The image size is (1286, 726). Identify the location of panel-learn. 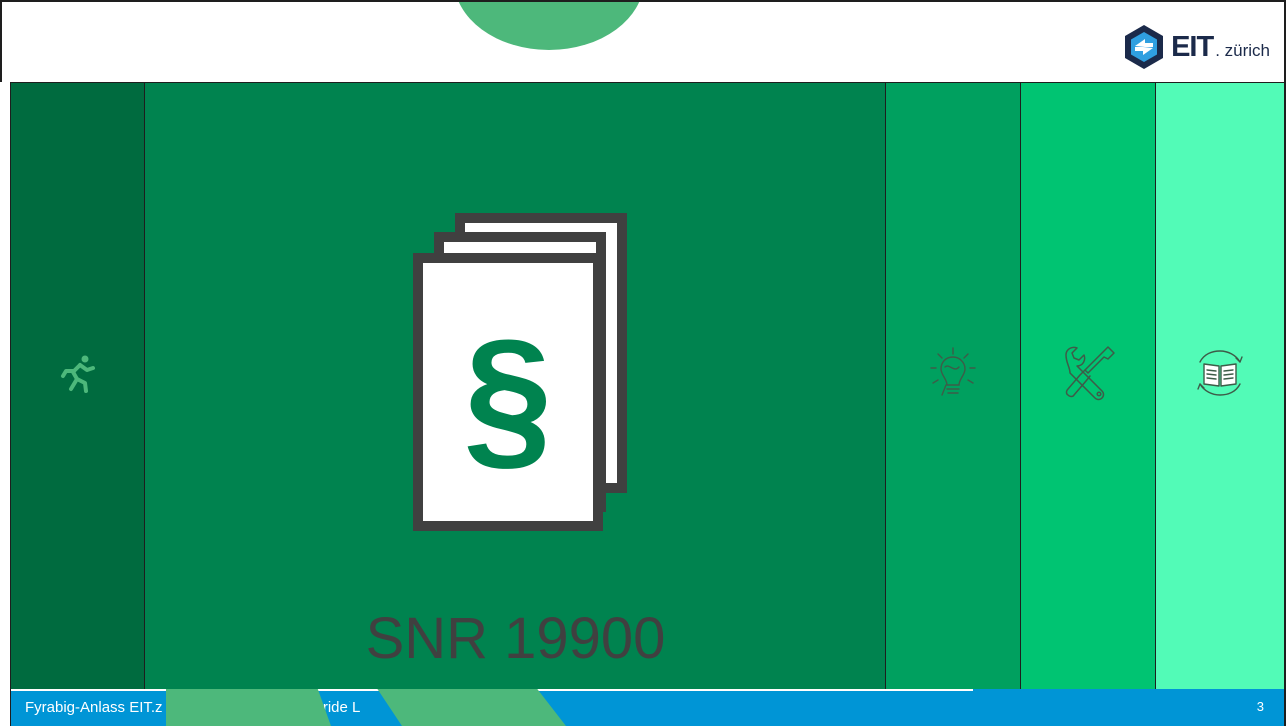
(1221, 385).